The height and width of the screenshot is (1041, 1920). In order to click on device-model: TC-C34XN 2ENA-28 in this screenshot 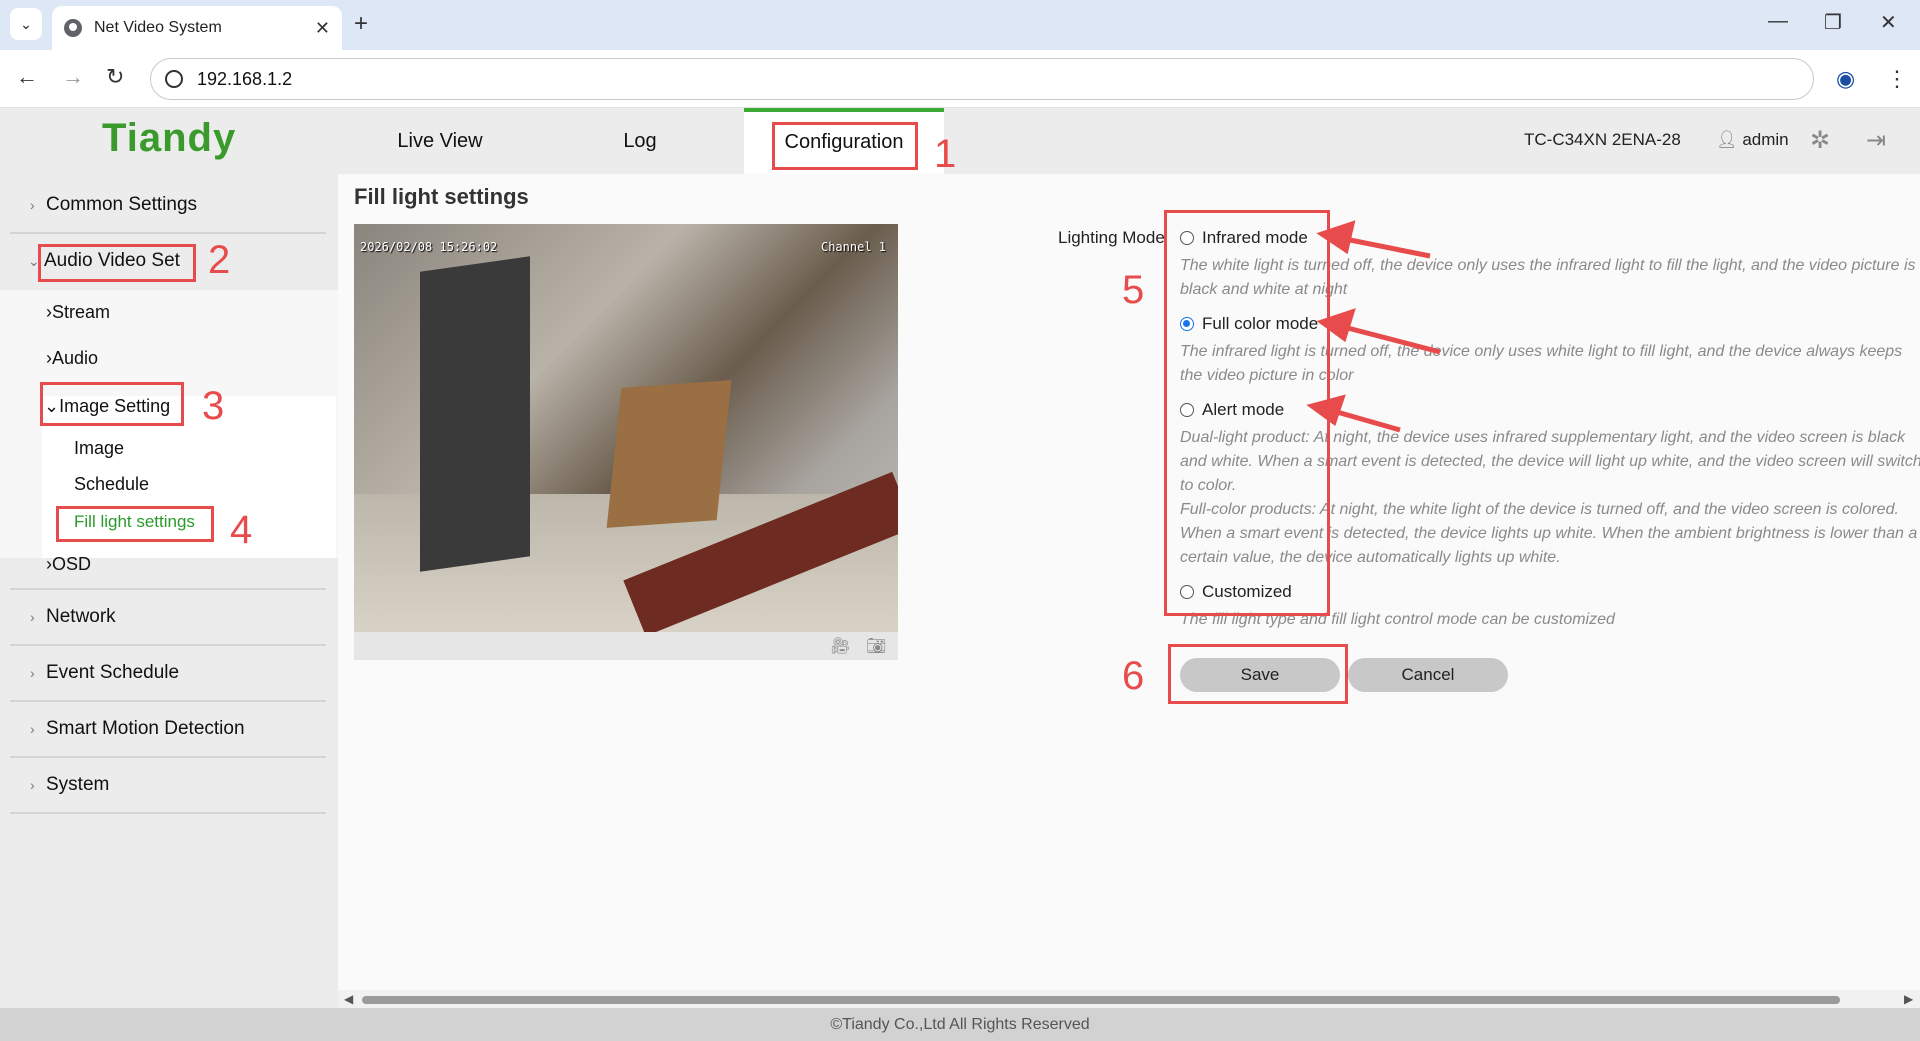, I will do `click(1602, 139)`.